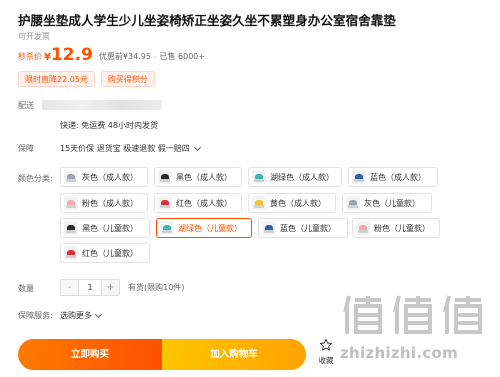 The height and width of the screenshot is (377, 500). I want to click on zhi-logo-watermark-icon, so click(413, 314).